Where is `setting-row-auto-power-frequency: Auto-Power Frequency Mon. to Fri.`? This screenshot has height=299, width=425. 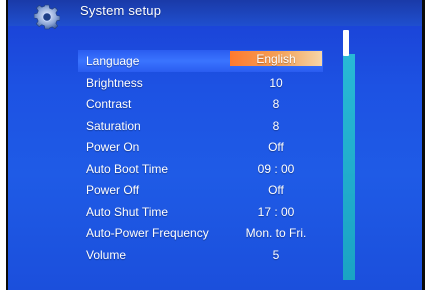 setting-row-auto-power-frequency: Auto-Power Frequency Mon. to Fri. is located at coordinates (200, 233).